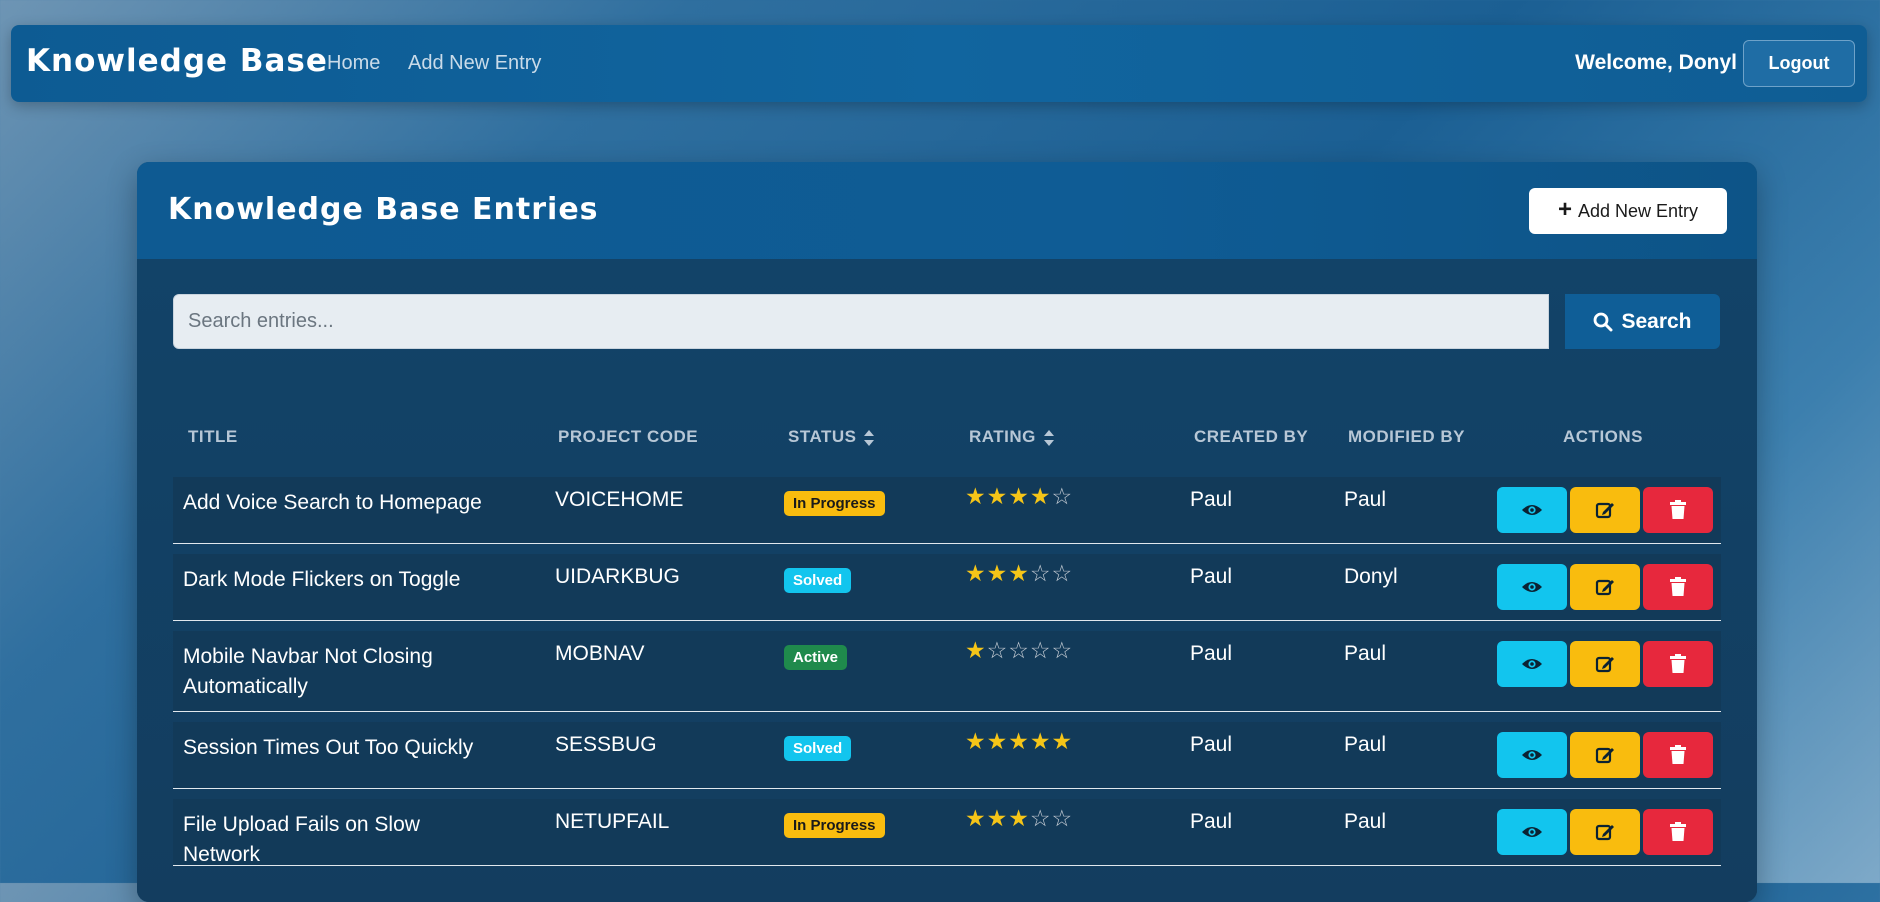 Image resolution: width=1880 pixels, height=902 pixels. Describe the element at coordinates (353, 63) in the screenshot. I see `nav-link-home: Home` at that location.